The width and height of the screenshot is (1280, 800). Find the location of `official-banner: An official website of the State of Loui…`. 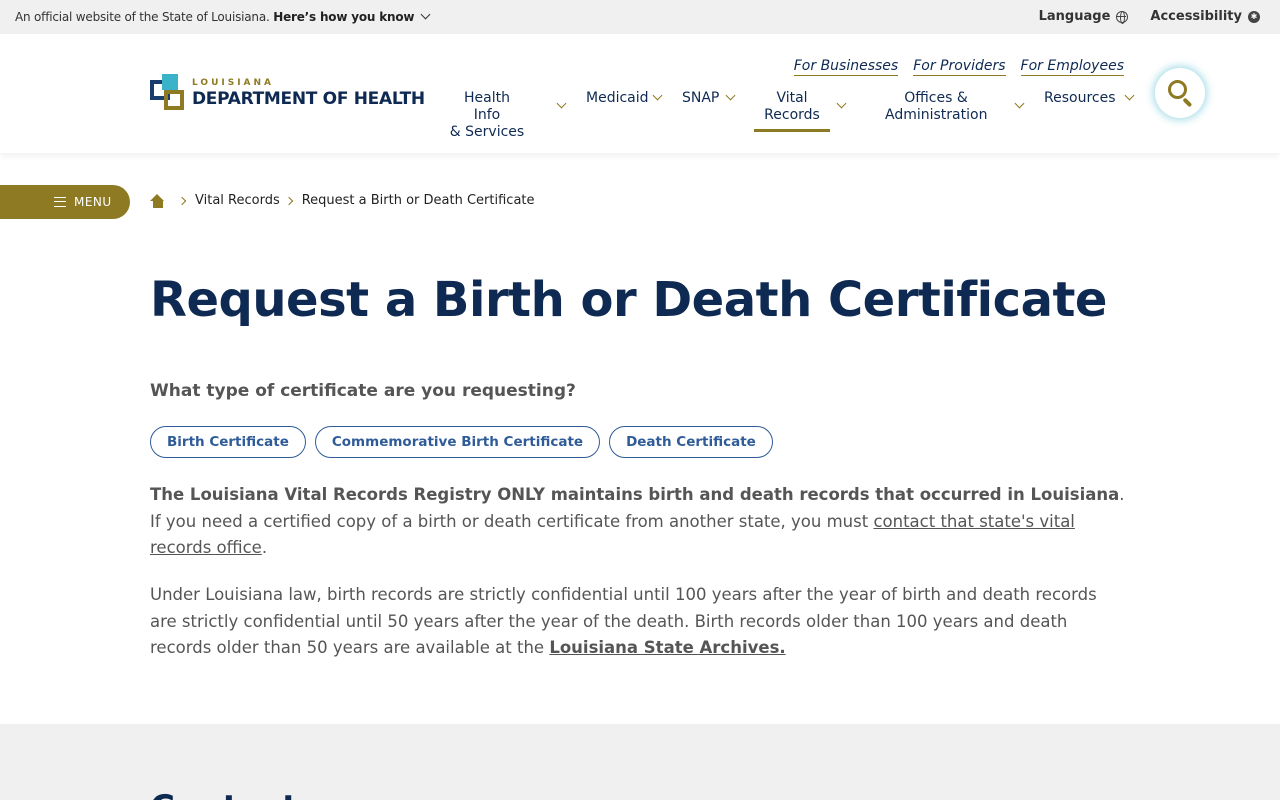

official-banner: An official website of the State of Loui… is located at coordinates (640, 17).